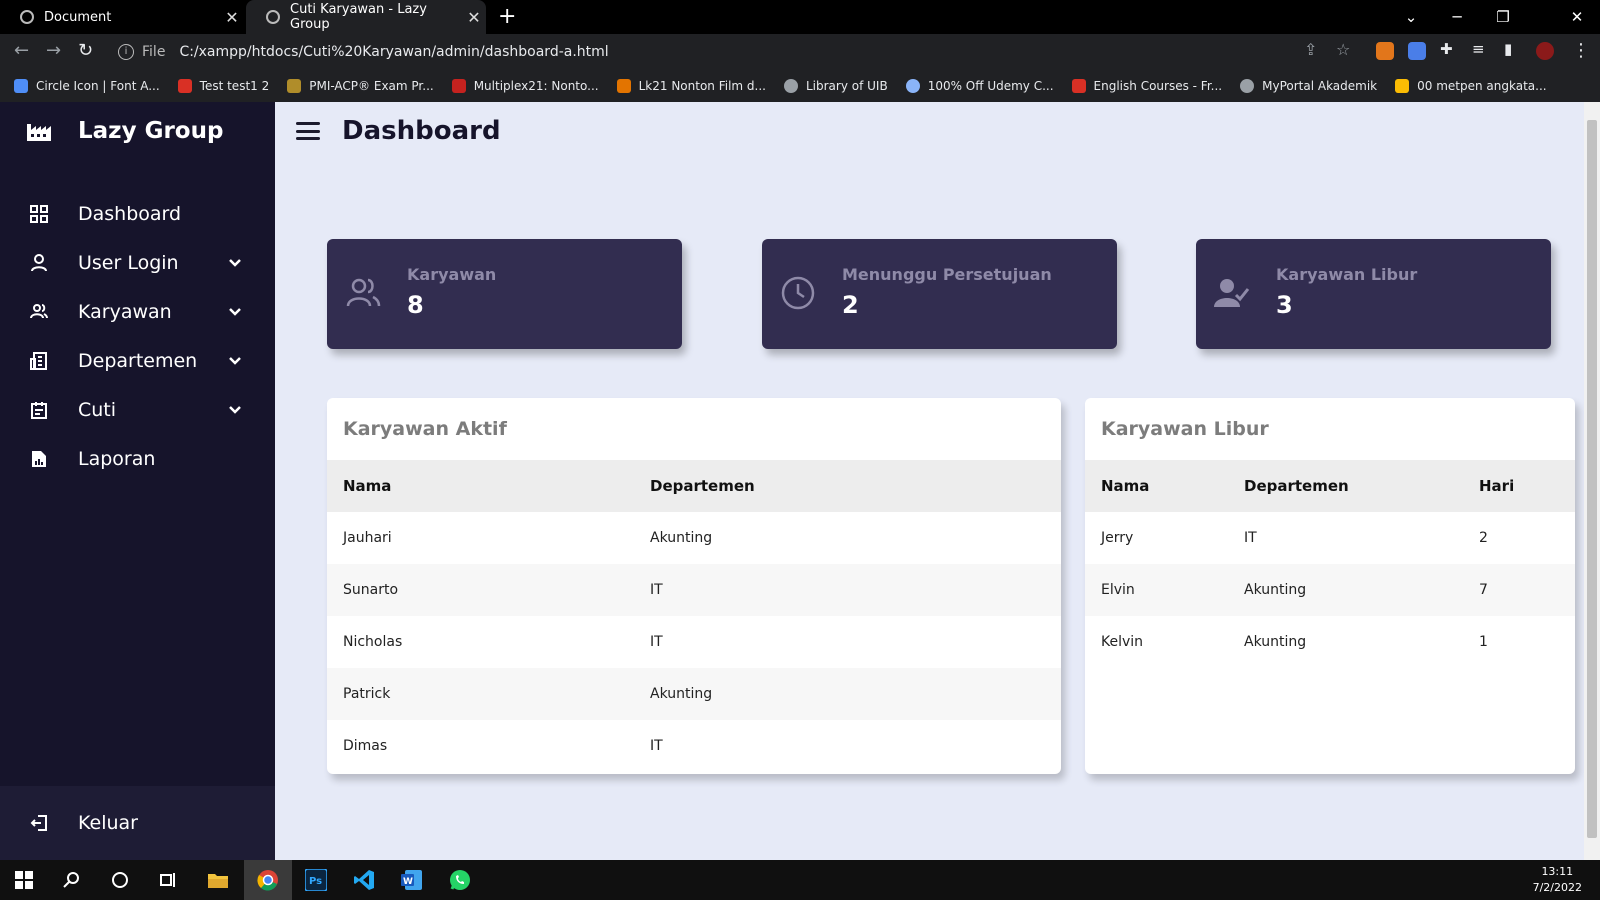 Image resolution: width=1600 pixels, height=900 pixels. I want to click on forward-icon: →, so click(53, 50).